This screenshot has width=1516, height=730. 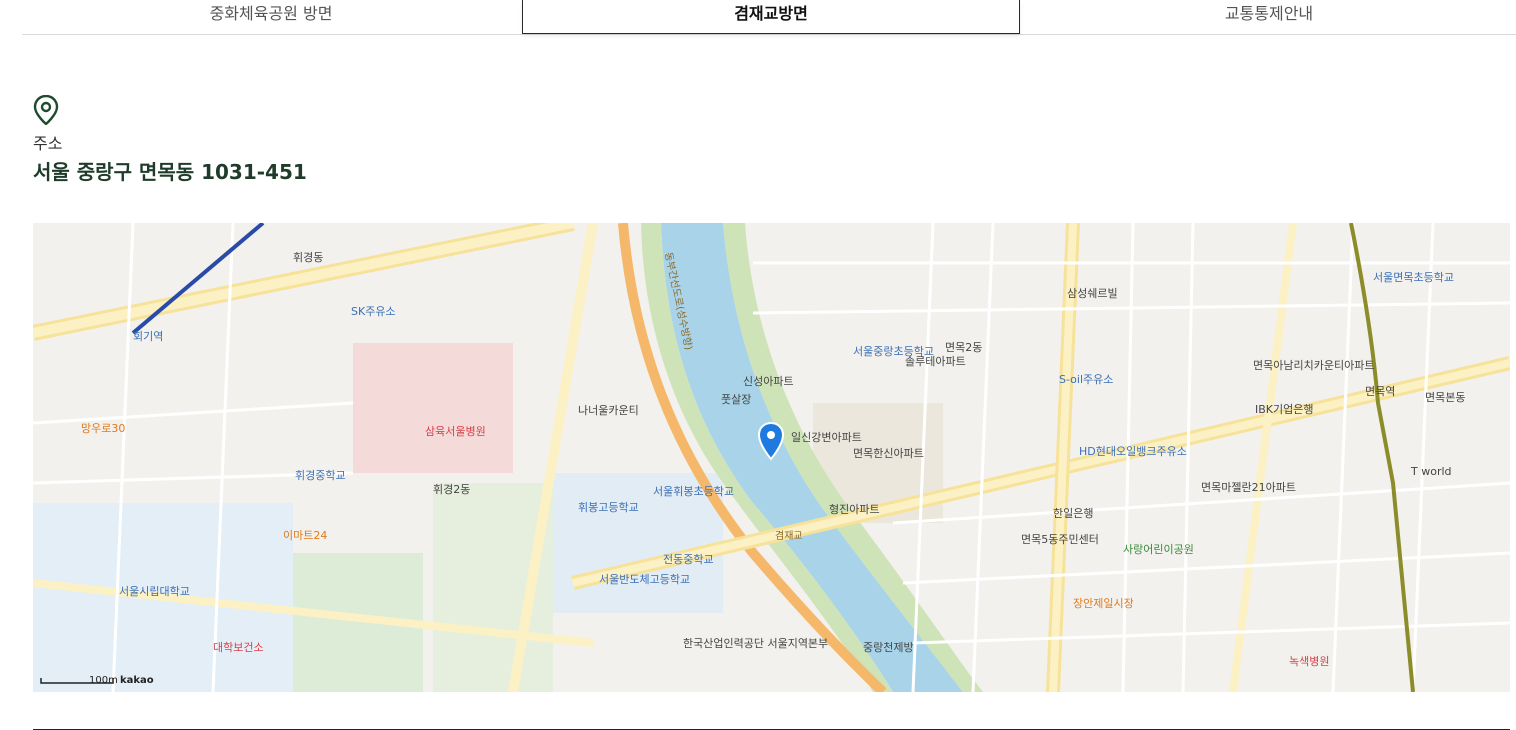 What do you see at coordinates (688, 559) in the screenshot?
I see `map-label: 전동중학교` at bounding box center [688, 559].